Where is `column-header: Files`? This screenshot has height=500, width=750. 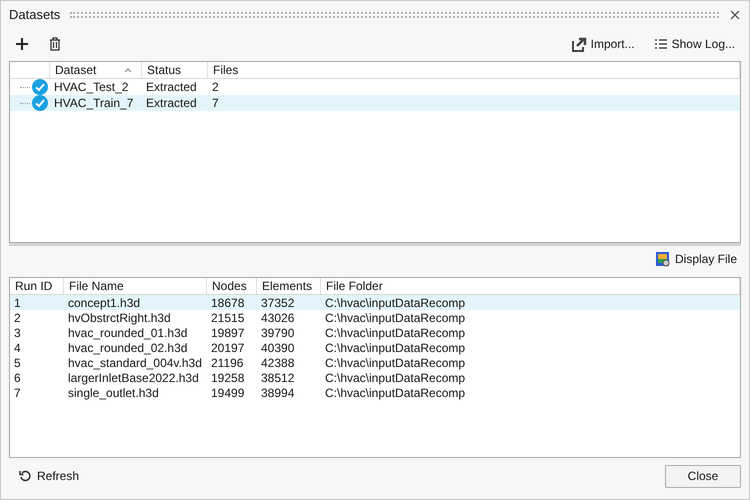 column-header: Files is located at coordinates (474, 70).